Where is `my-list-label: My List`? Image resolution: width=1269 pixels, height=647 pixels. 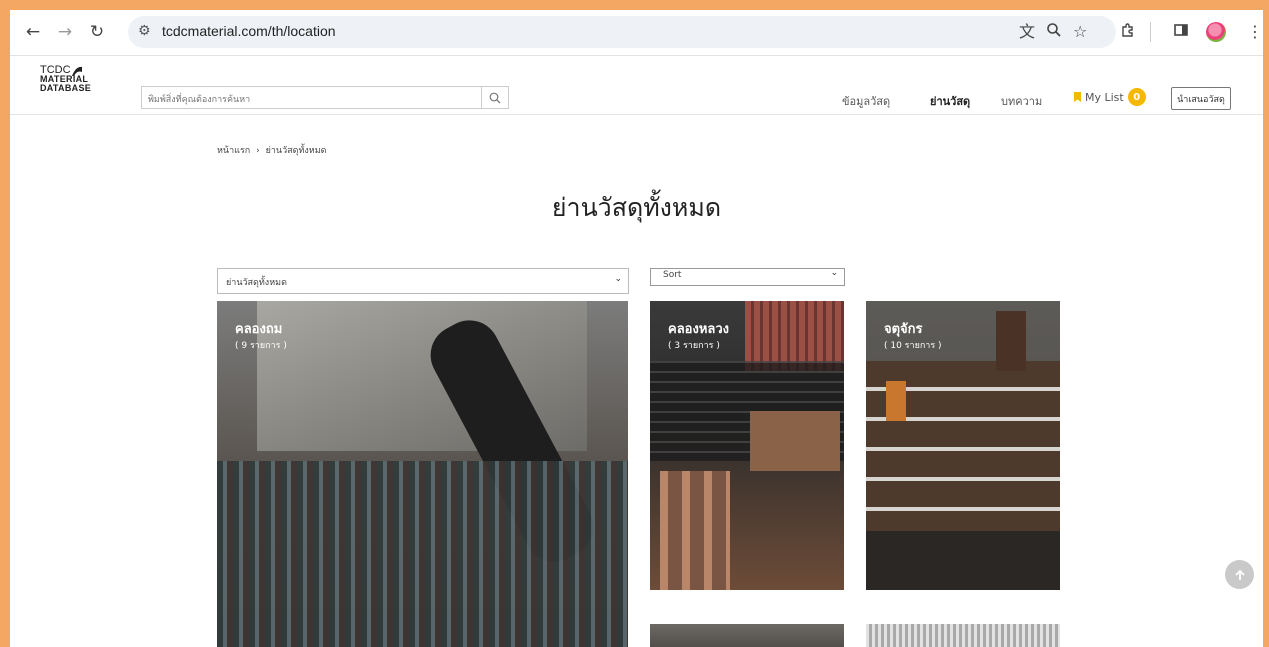 my-list-label: My List is located at coordinates (1104, 97).